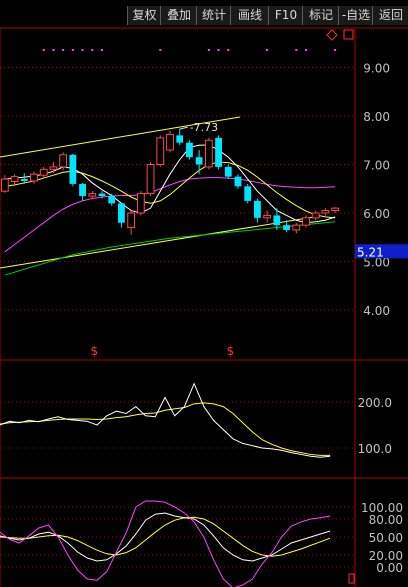 Image resolution: width=408 pixels, height=587 pixels. What do you see at coordinates (348, 34) in the screenshot?
I see `square-icon` at bounding box center [348, 34].